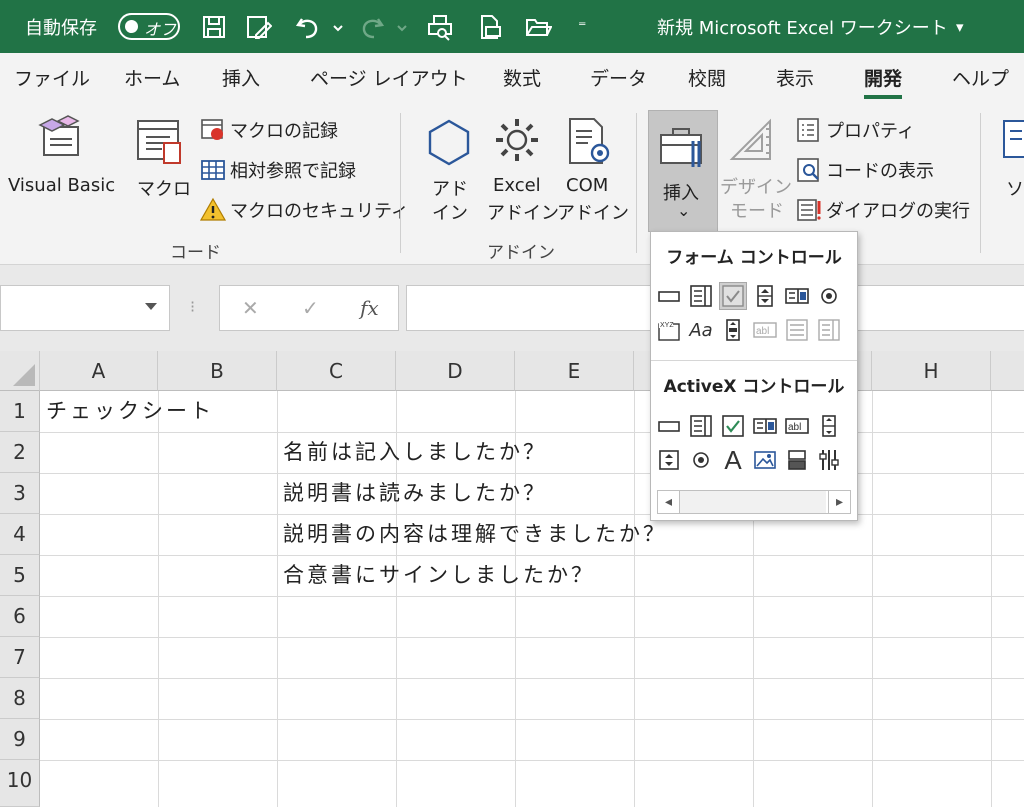 This screenshot has height=807, width=1024. Describe the element at coordinates (333, 27) in the screenshot. I see `undo-dropdown-icon` at that location.